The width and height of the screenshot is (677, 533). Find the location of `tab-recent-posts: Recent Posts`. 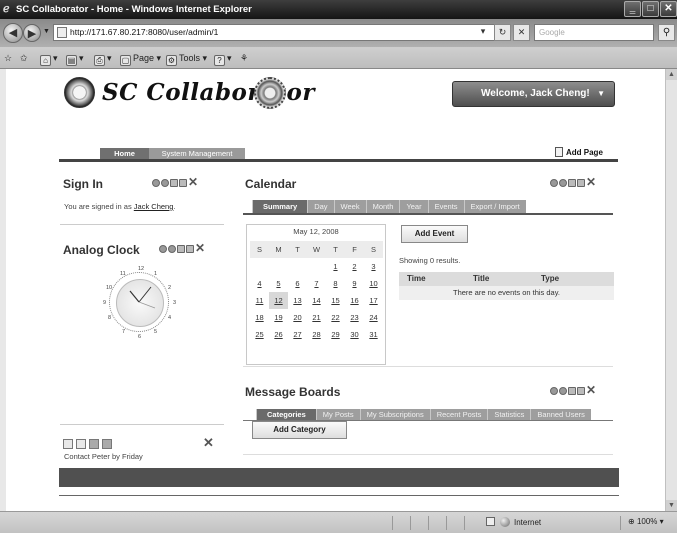

tab-recent-posts: Recent Posts is located at coordinates (458, 414).